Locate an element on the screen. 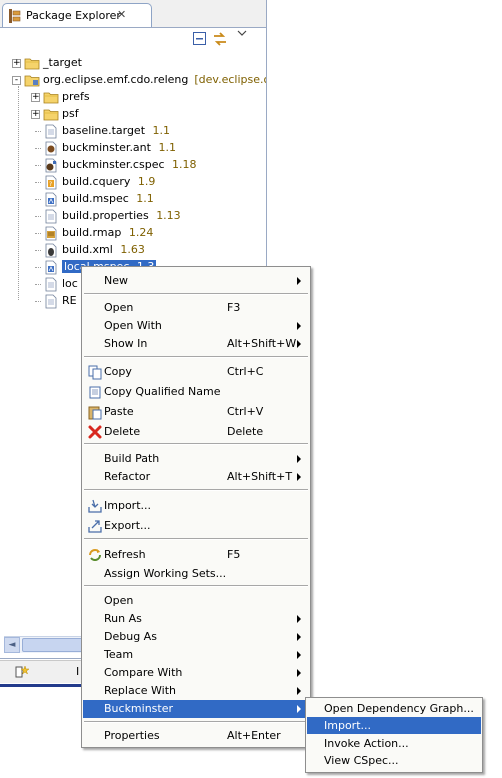  menu-item-compare-with: Compare With is located at coordinates (196, 673).